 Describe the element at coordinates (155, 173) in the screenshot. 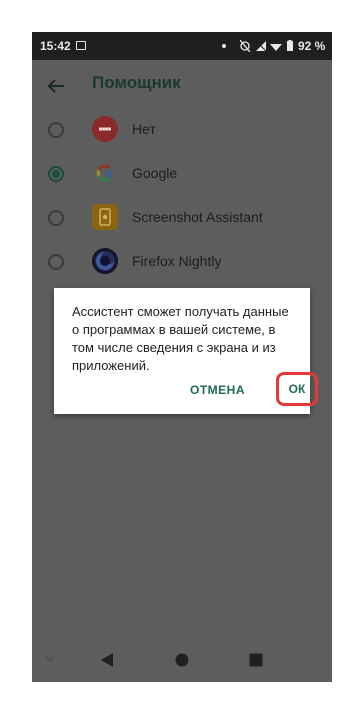

I see `option-label: Google` at that location.